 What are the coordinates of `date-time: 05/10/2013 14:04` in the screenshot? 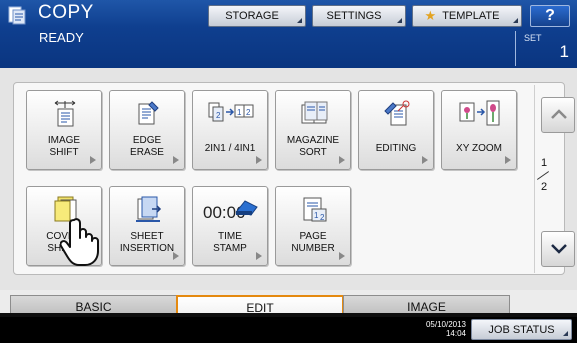 It's located at (433, 329).